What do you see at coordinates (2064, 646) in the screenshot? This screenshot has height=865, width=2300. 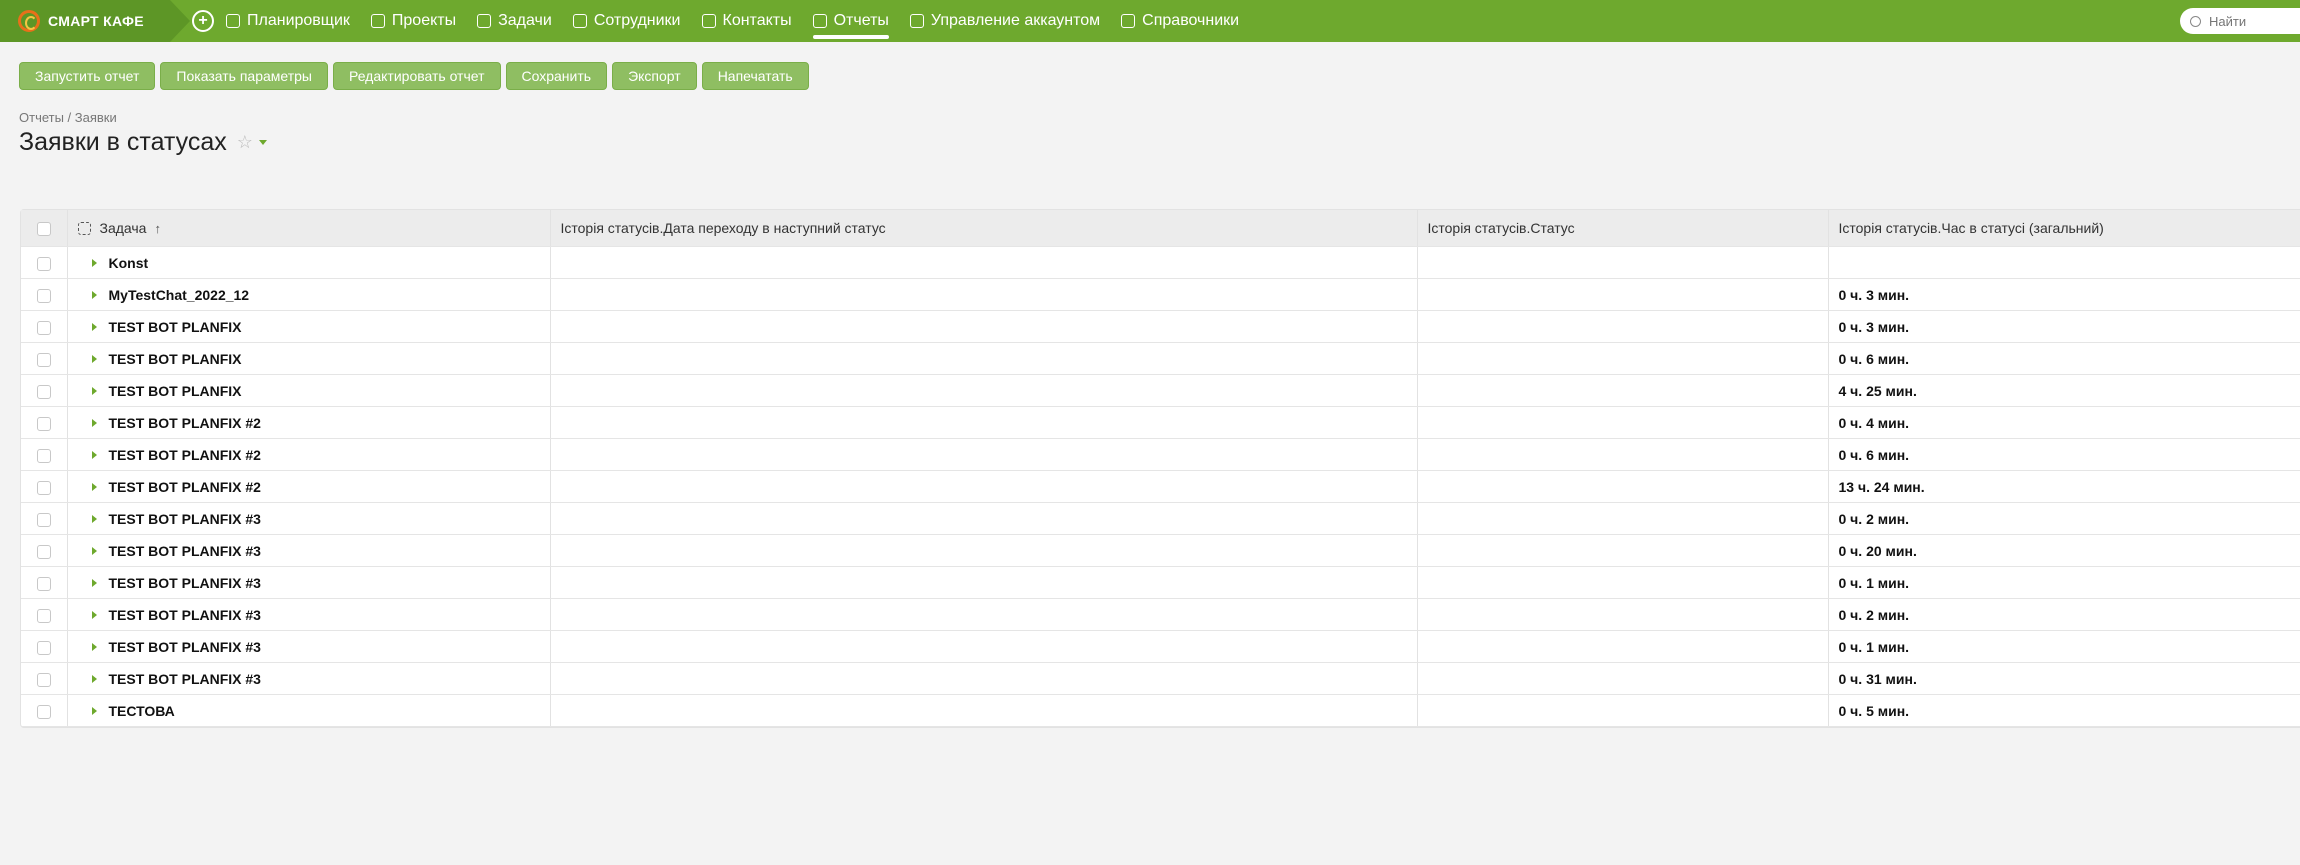 I see `time-cell: 0 ч. 1 мин.` at bounding box center [2064, 646].